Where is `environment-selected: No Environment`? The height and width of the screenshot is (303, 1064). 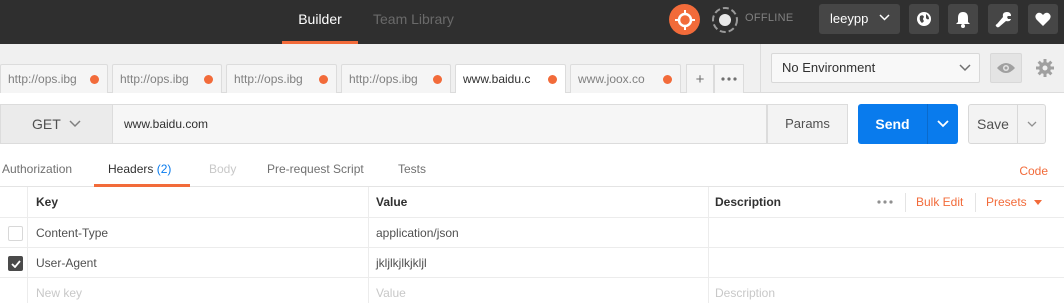
environment-selected: No Environment is located at coordinates (829, 67).